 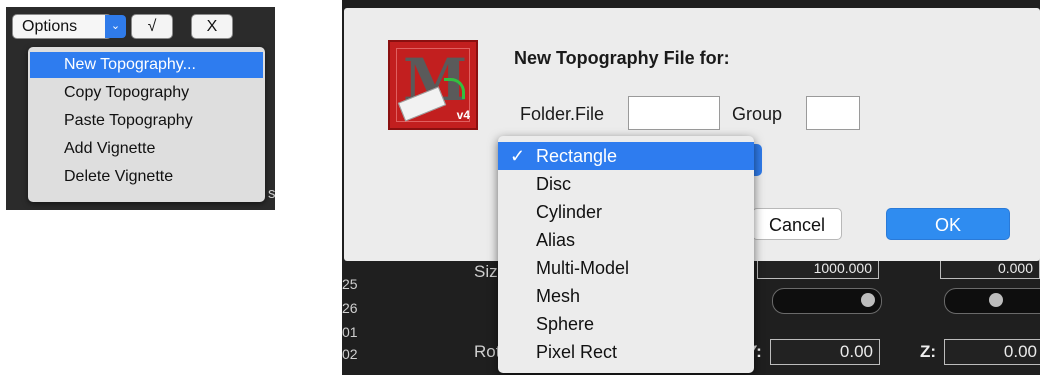 I want to click on options-label: Options, so click(x=50, y=26).